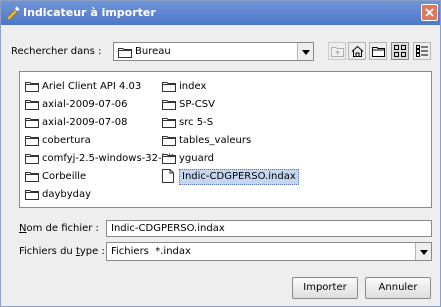  Describe the element at coordinates (13, 13) in the screenshot. I see `app-icon` at that location.